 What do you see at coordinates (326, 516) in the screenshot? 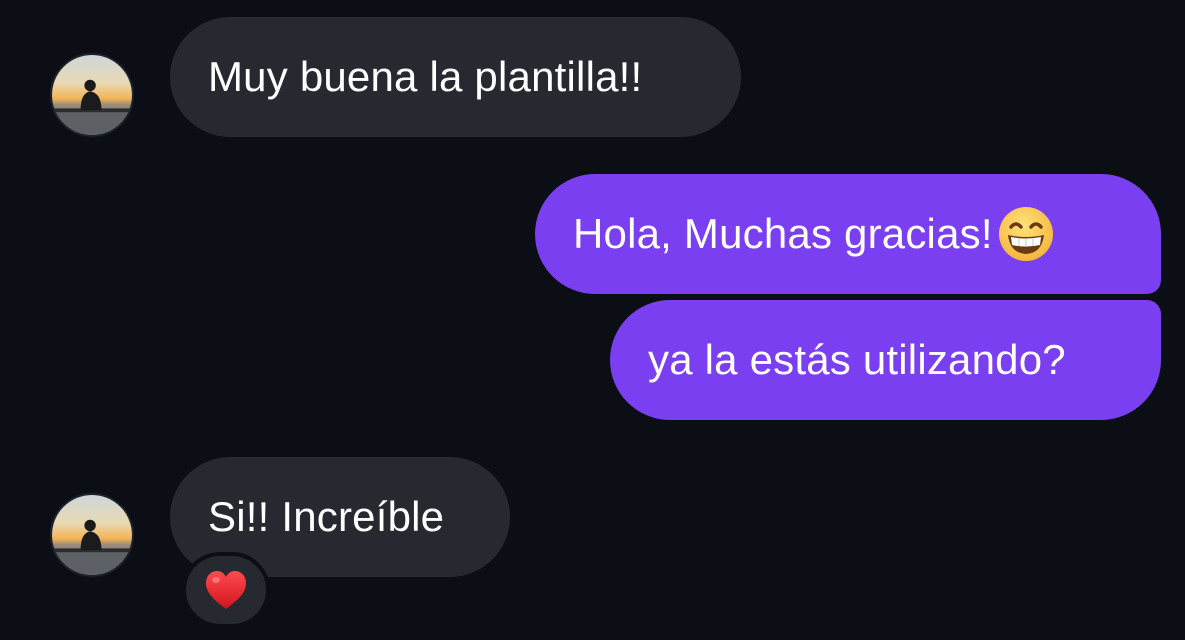
I see `message-text: Si!! Increíble` at bounding box center [326, 516].